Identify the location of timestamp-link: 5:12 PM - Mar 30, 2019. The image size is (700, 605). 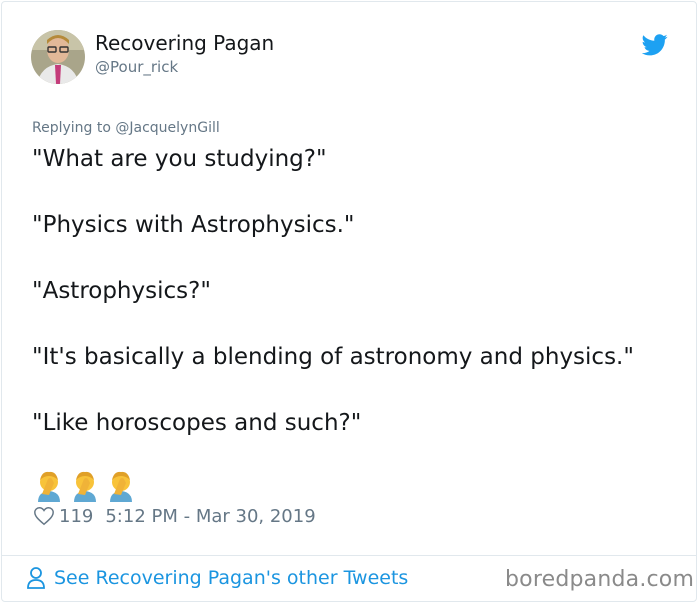
(210, 516).